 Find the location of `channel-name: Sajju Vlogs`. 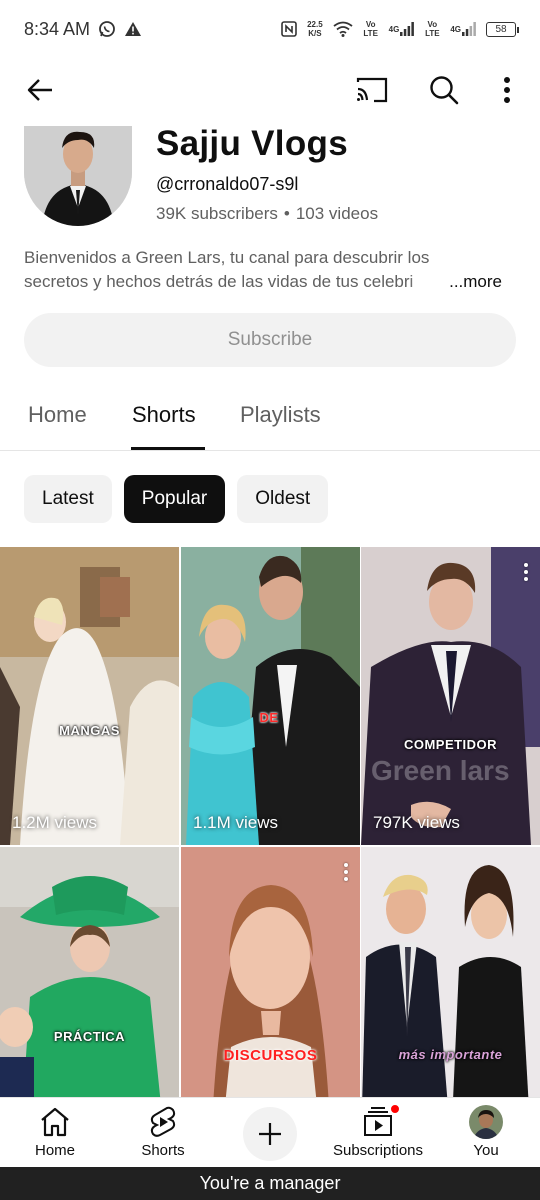

channel-name: Sajju Vlogs is located at coordinates (252, 143).